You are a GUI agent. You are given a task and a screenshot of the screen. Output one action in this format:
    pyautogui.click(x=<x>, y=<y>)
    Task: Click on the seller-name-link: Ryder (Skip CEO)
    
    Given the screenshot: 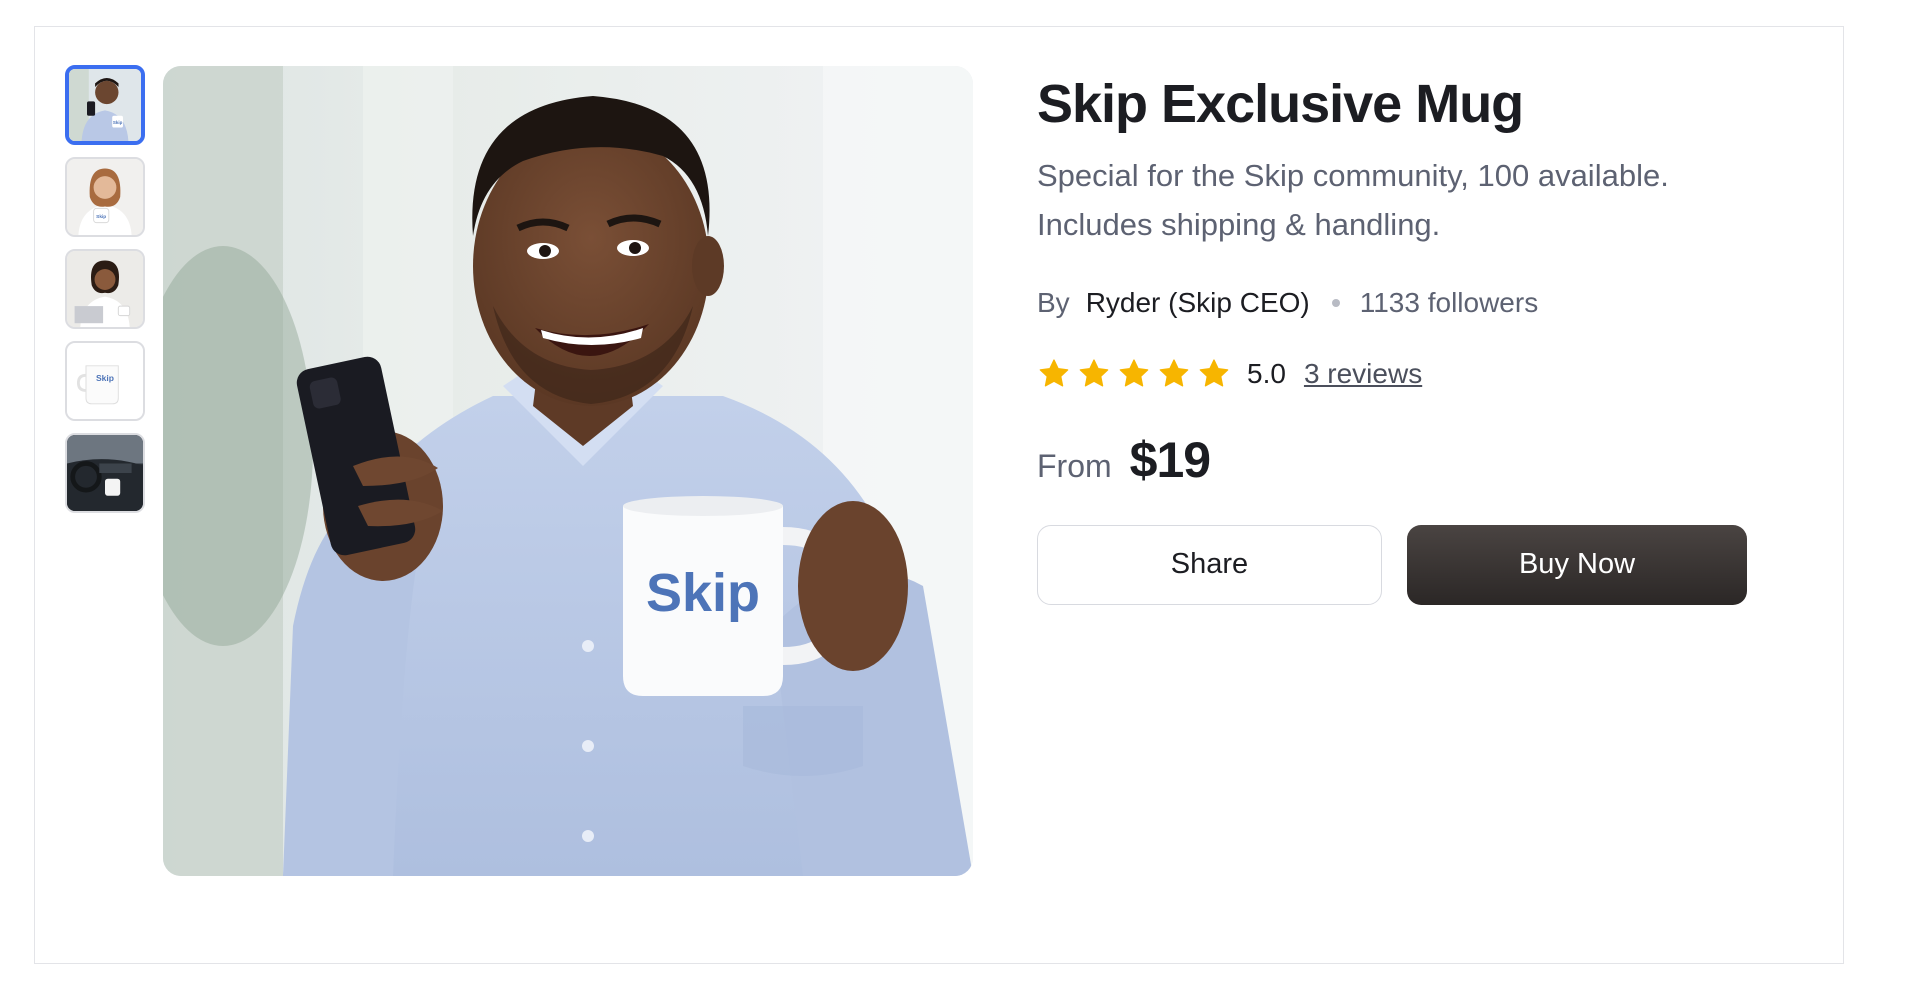 What is the action you would take?
    pyautogui.click(x=1198, y=303)
    